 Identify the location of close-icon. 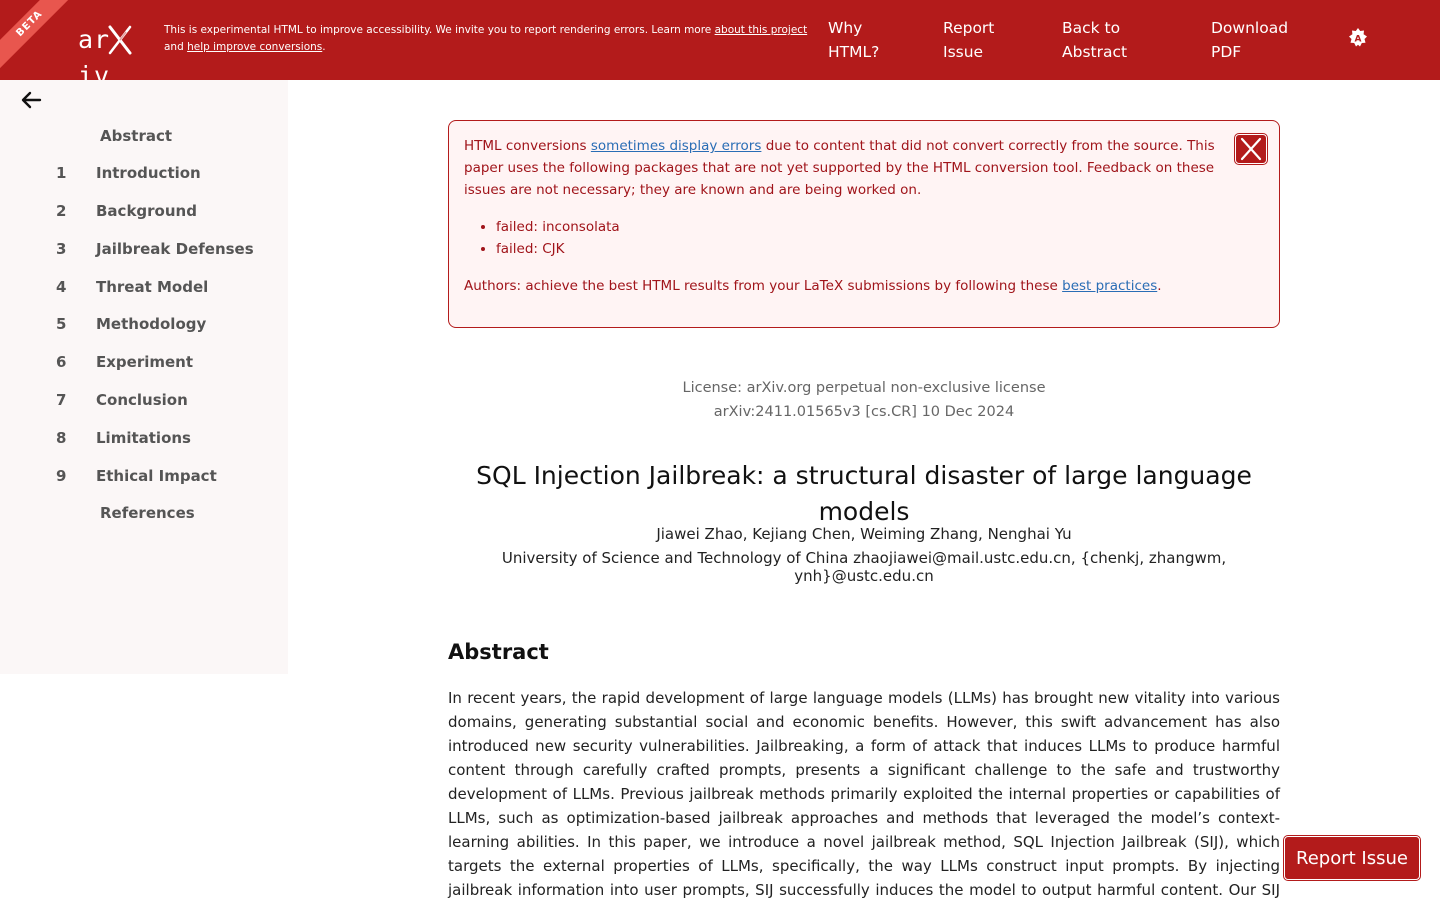
(1251, 149).